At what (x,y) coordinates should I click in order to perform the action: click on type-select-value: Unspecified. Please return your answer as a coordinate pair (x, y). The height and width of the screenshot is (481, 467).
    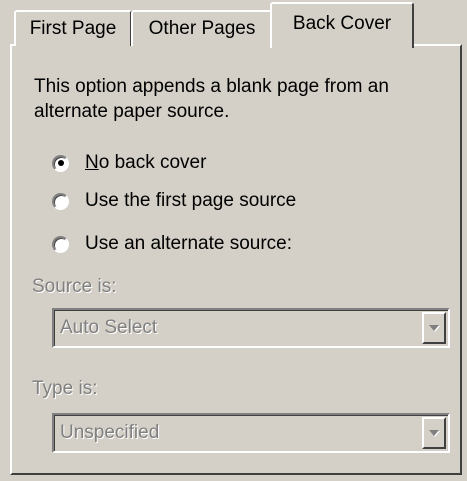
    Looking at the image, I should click on (110, 432).